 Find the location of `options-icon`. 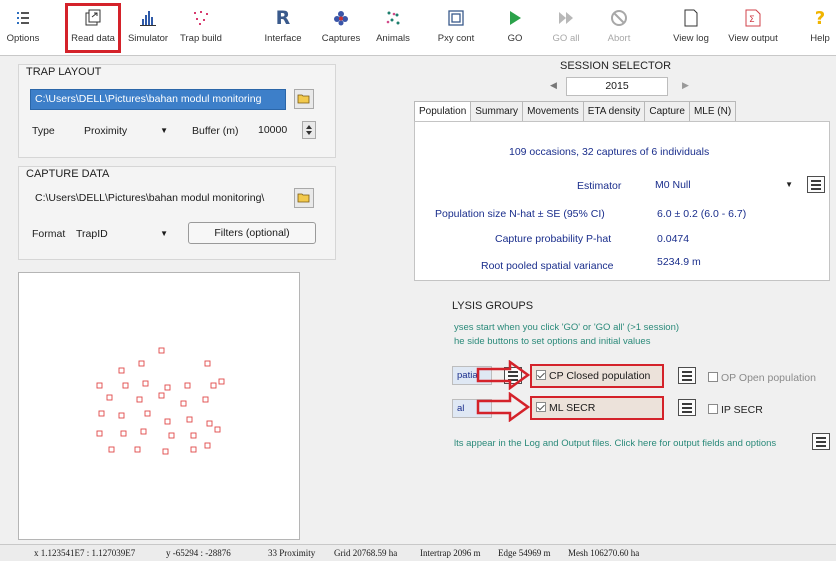

options-icon is located at coordinates (23, 18).